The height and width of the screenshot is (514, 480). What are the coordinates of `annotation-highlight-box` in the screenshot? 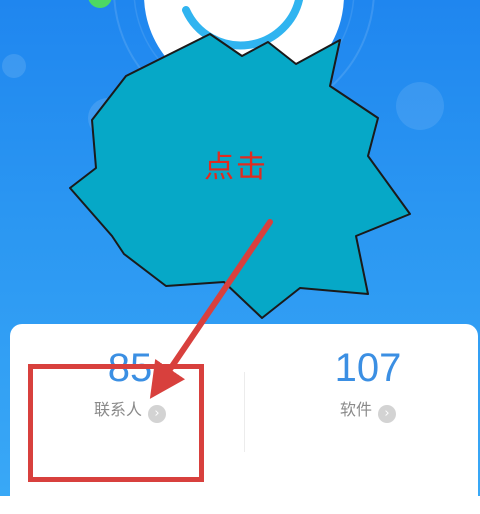 It's located at (116, 423).